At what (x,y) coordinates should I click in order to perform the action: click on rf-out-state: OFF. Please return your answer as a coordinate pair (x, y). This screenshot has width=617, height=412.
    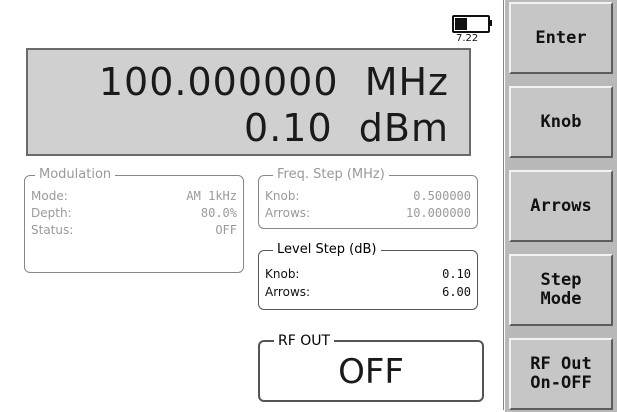
    Looking at the image, I should click on (371, 372).